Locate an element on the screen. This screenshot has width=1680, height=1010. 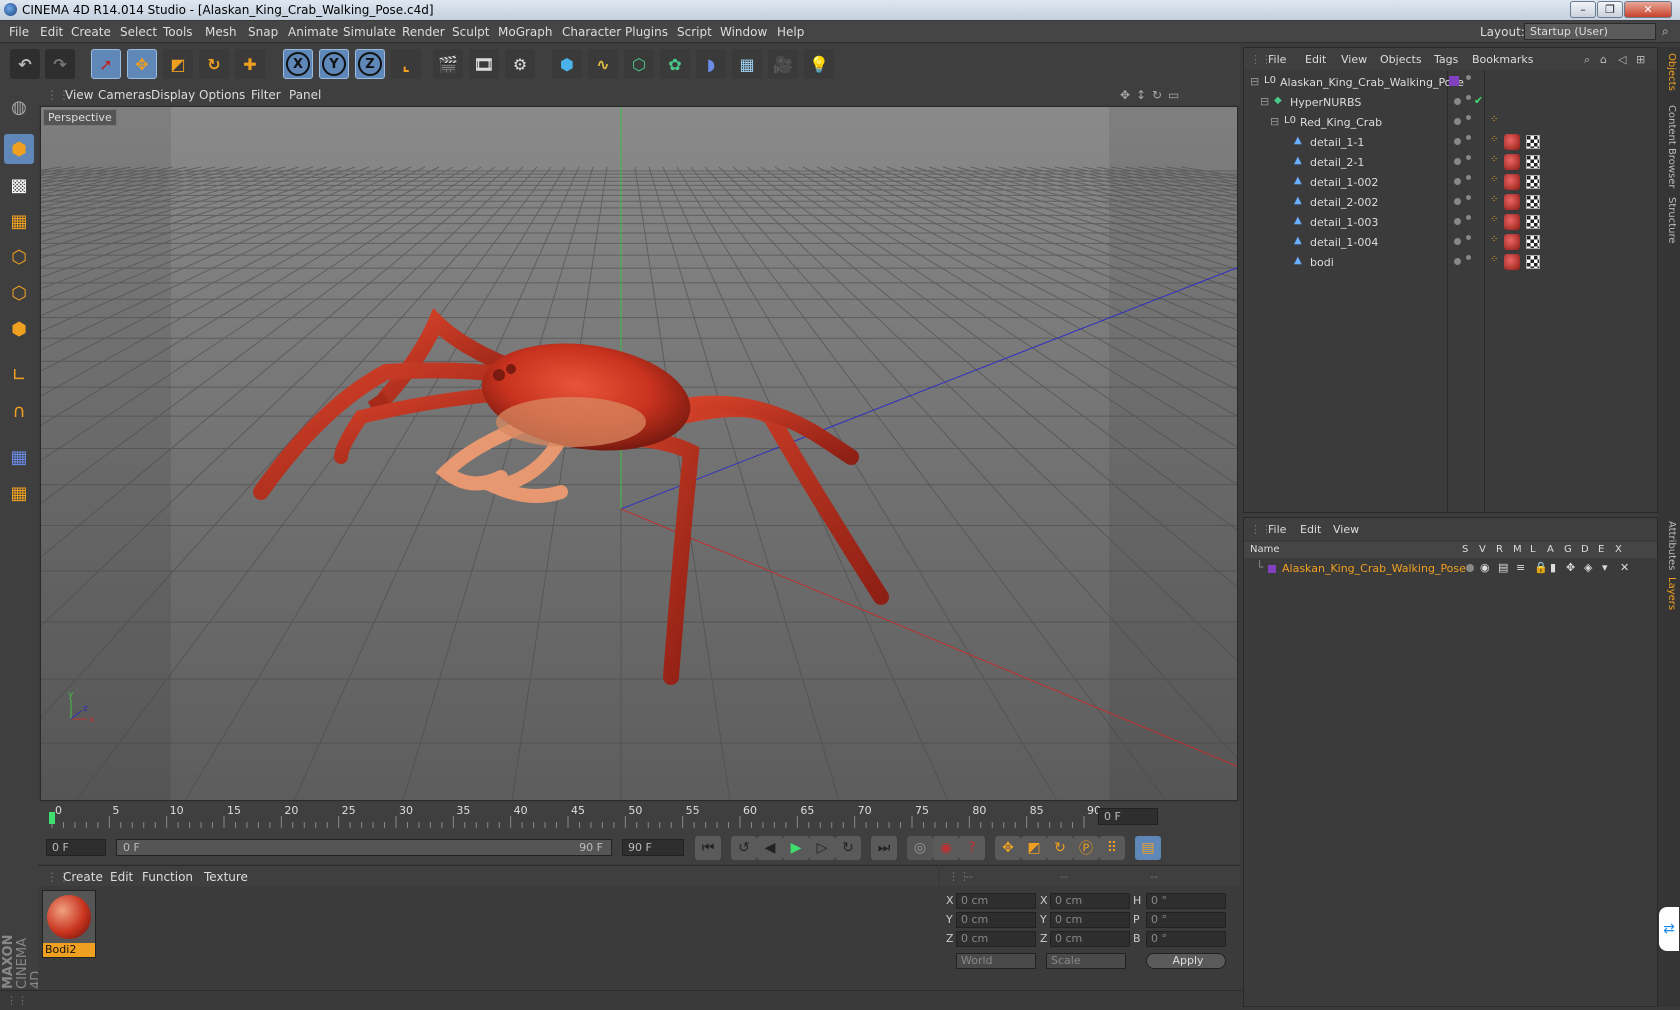
object-row: ▲ detail_2-1 ⁘ is located at coordinates (1450, 162).